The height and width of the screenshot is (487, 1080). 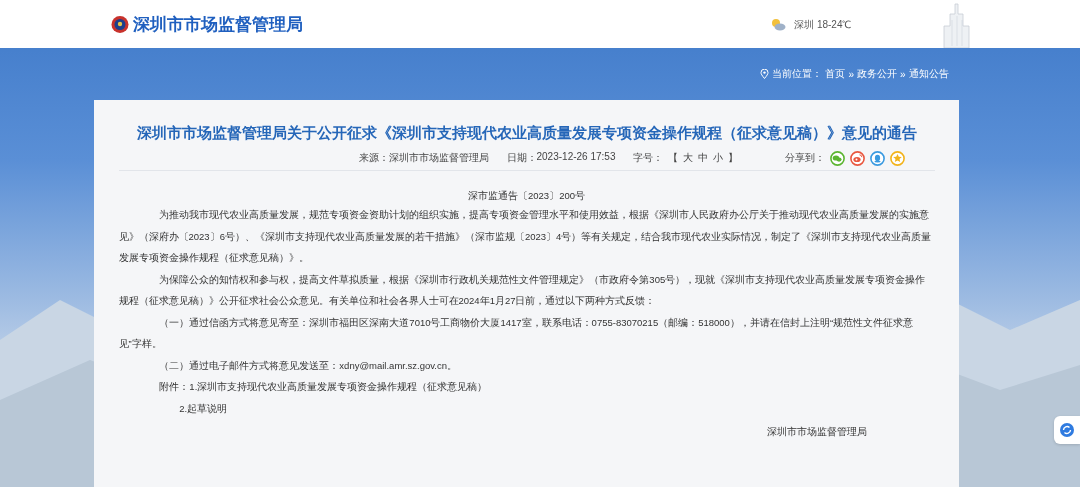 What do you see at coordinates (733, 158) in the screenshot?
I see `bracket: 】` at bounding box center [733, 158].